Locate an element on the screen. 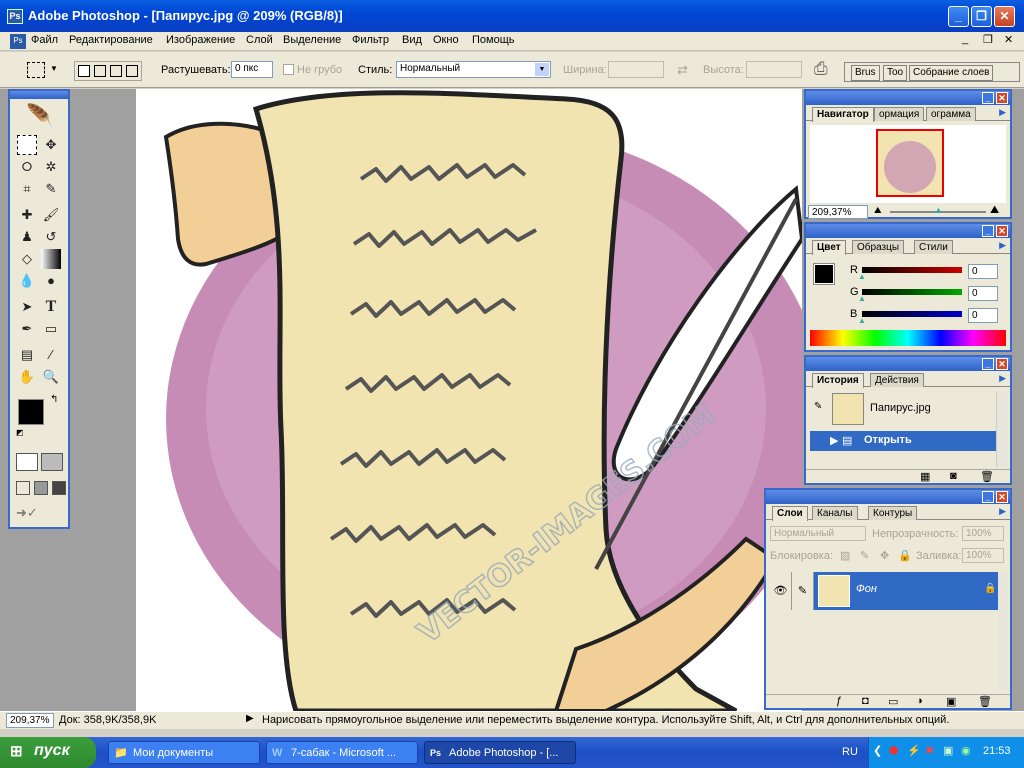  history-brush-source-icon: ✎ is located at coordinates (818, 406).